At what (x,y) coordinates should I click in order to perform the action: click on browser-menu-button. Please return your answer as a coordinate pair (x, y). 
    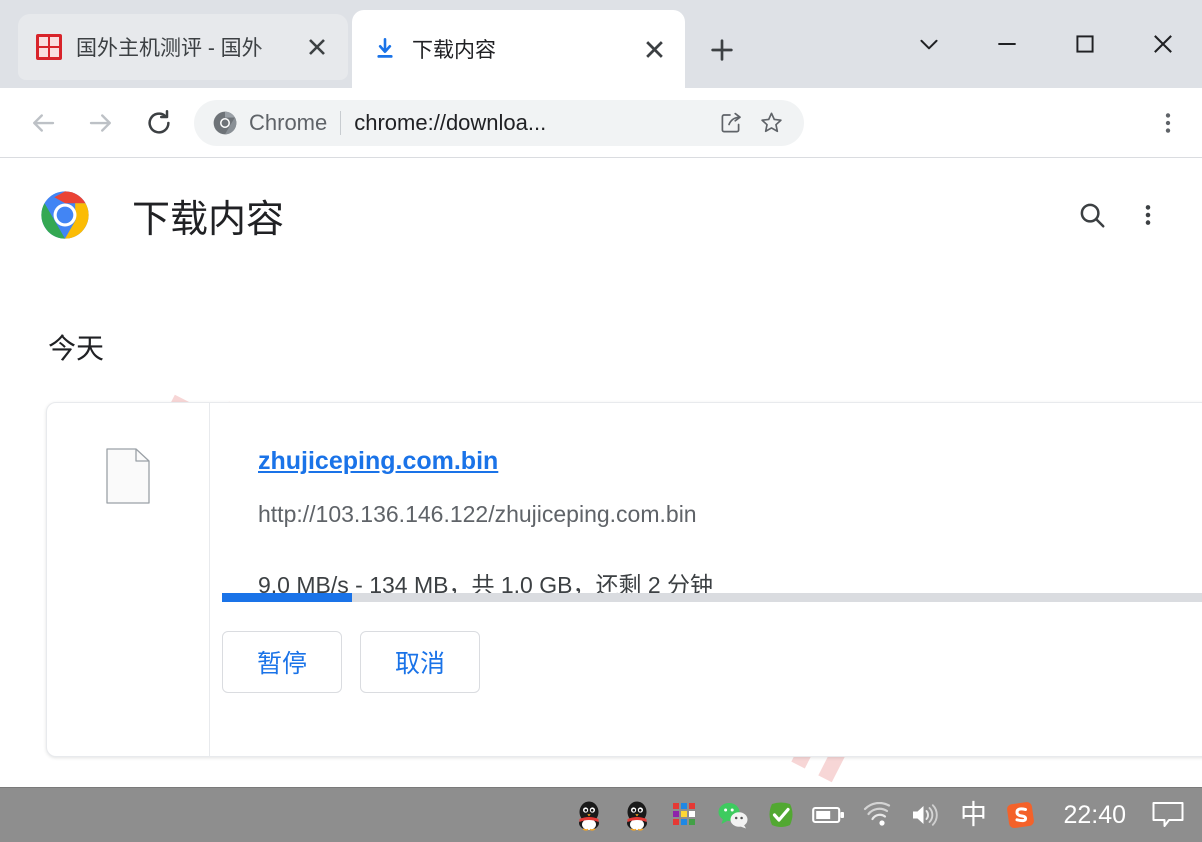
    Looking at the image, I should click on (1168, 123).